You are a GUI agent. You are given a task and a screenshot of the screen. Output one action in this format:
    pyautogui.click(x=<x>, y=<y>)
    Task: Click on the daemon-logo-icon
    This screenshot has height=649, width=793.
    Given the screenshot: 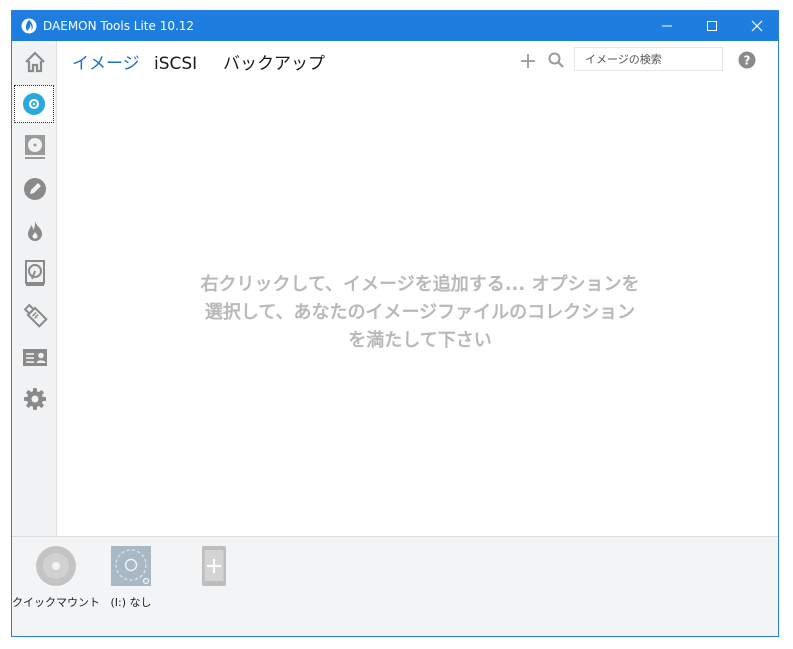 What is the action you would take?
    pyautogui.click(x=29, y=26)
    